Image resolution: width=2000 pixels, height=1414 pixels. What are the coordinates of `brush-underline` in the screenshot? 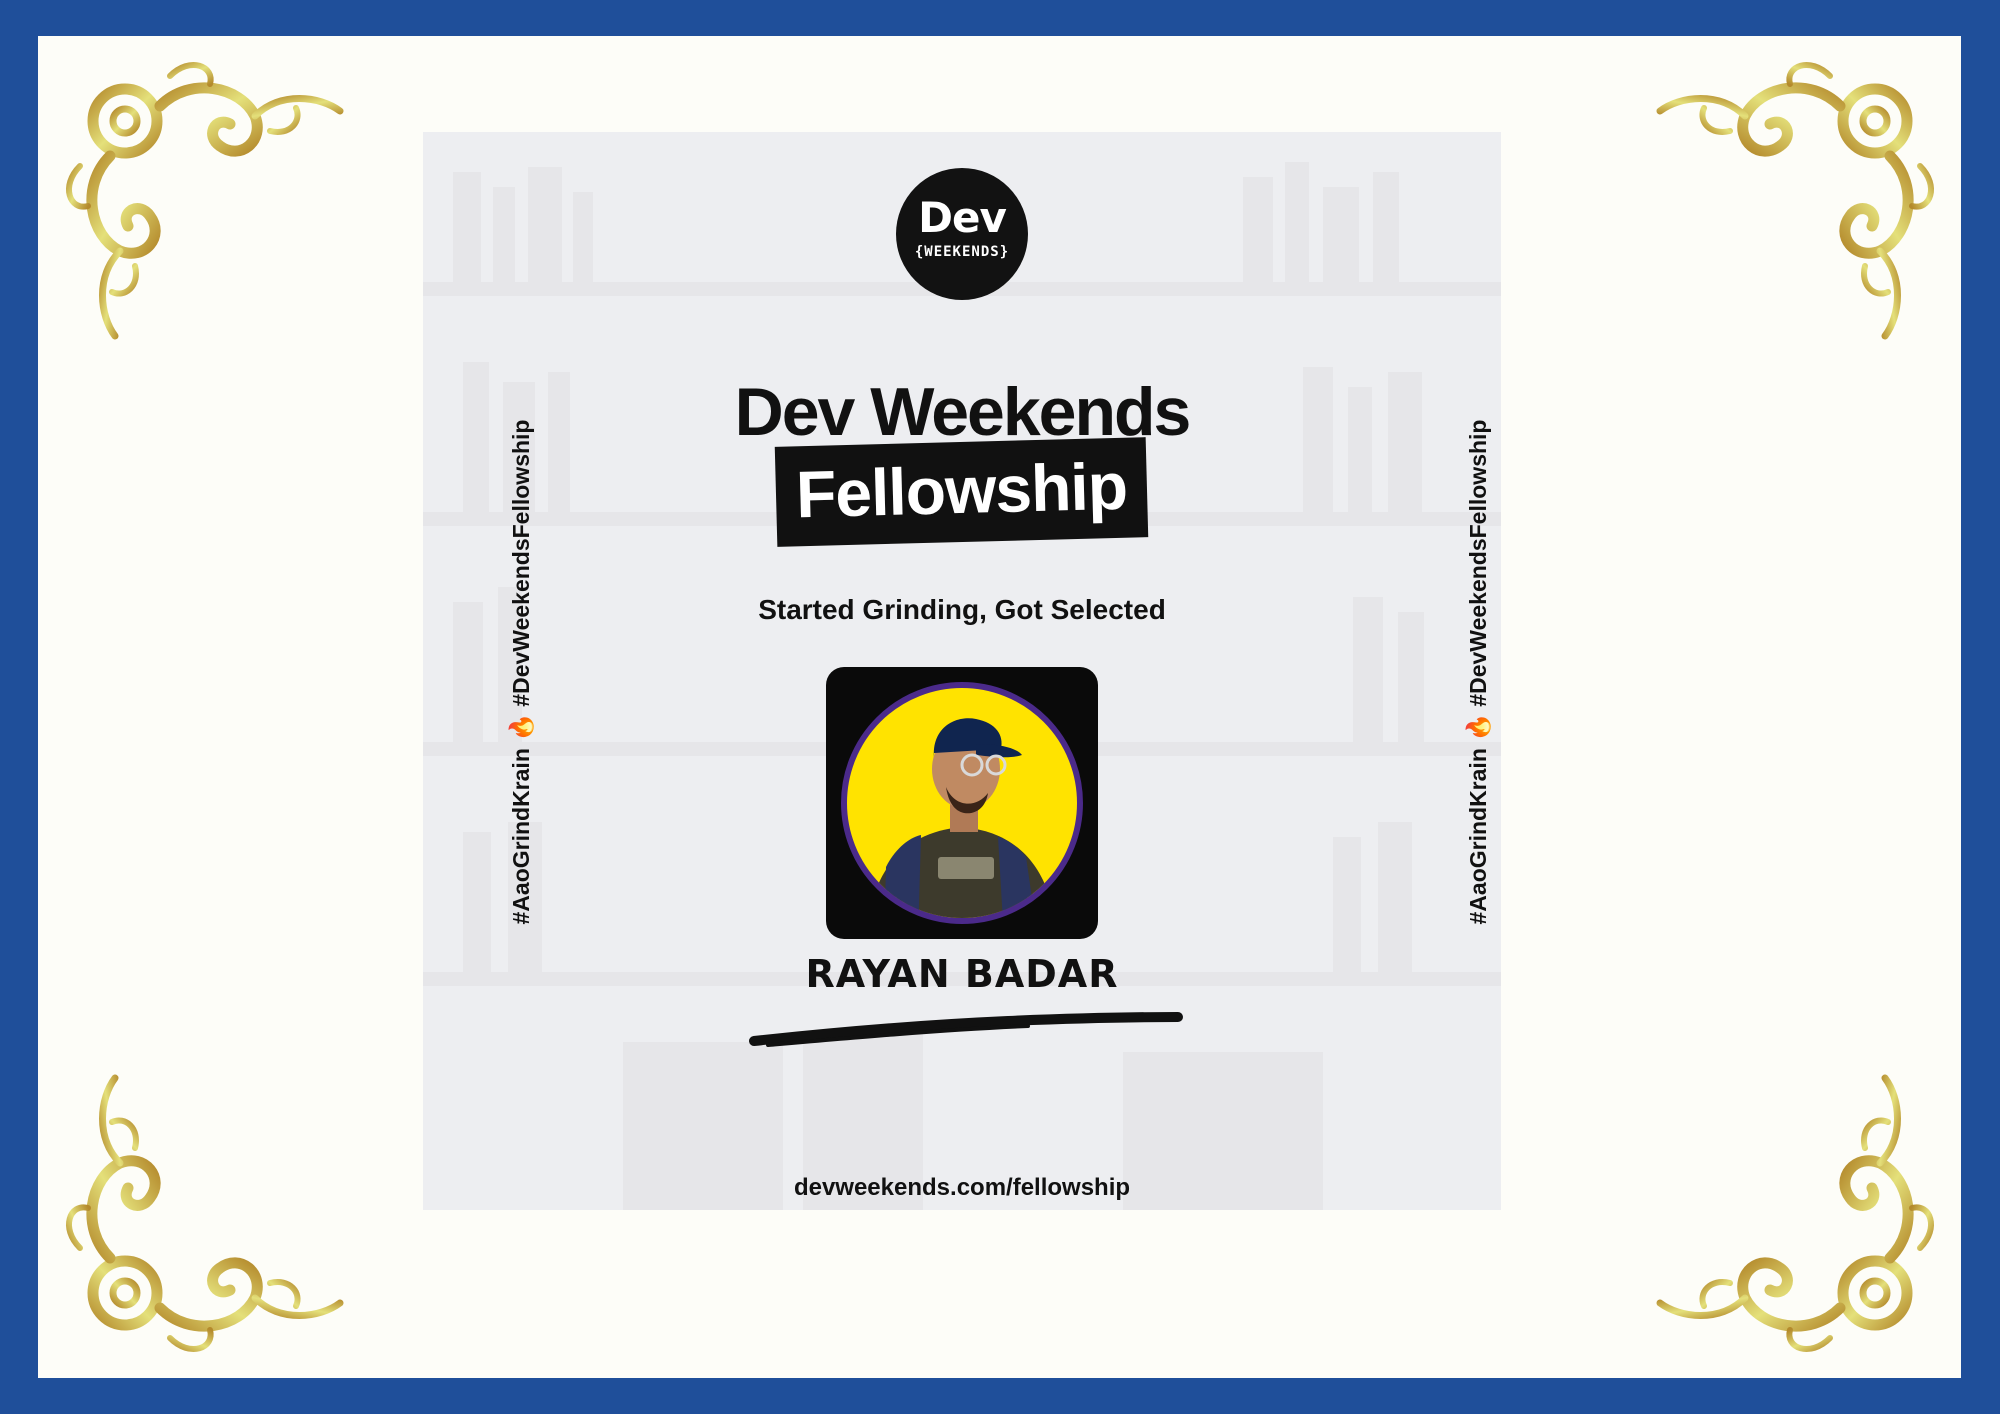 It's located at (965, 1030).